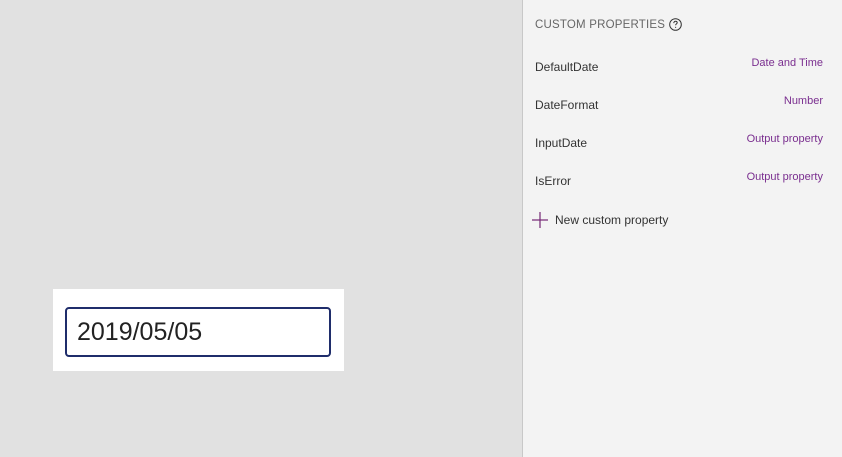 This screenshot has width=842, height=457. Describe the element at coordinates (679, 67) in the screenshot. I see `property-row-defaultdate: DefaultDate Date and Time` at that location.